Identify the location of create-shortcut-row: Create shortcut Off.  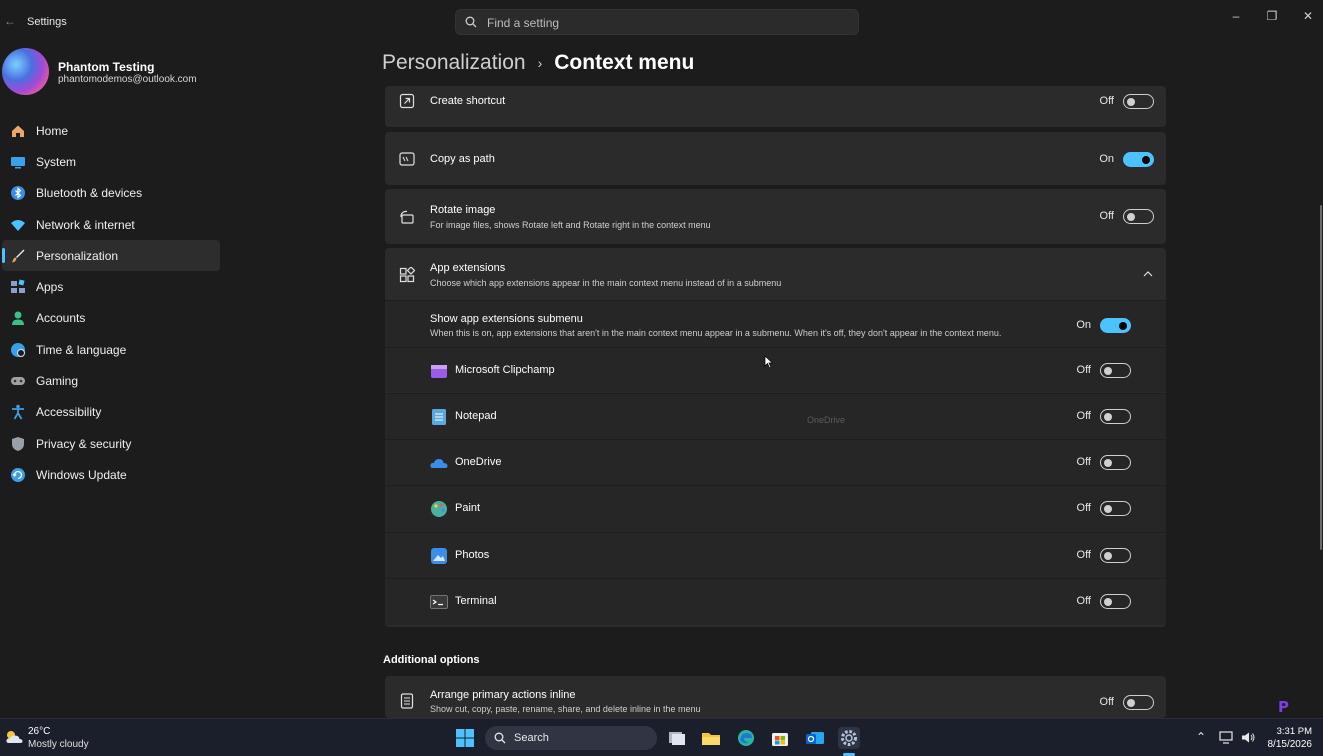
(775, 106).